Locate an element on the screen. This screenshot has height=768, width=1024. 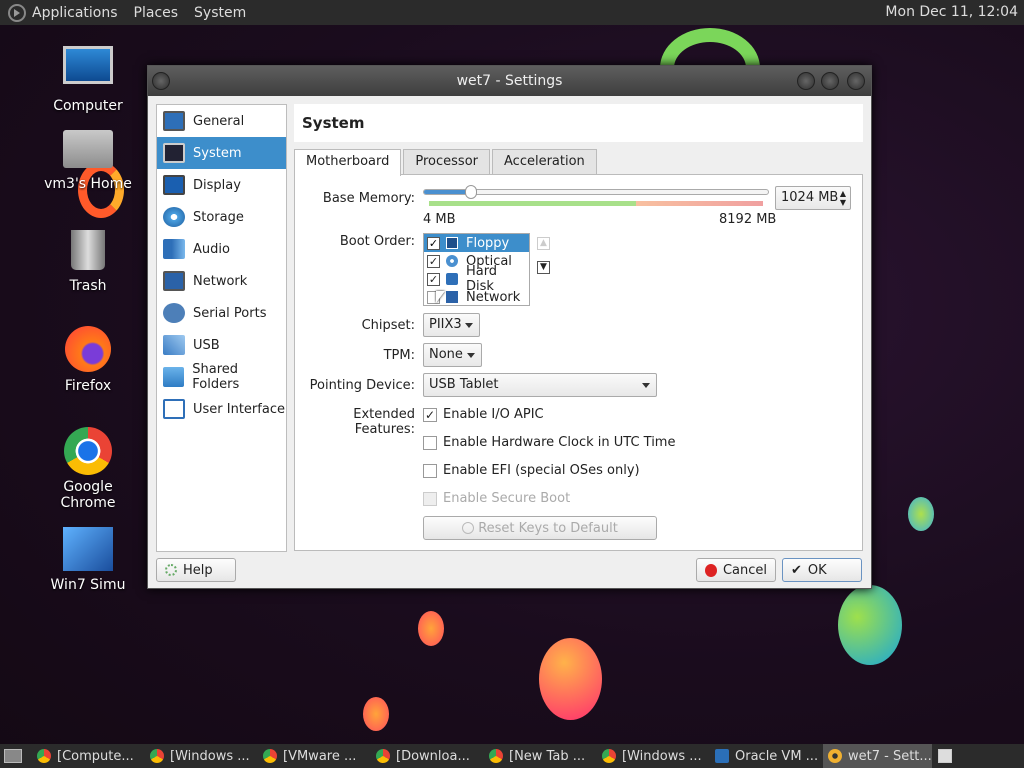
slider-fill is located at coordinates (447, 192).